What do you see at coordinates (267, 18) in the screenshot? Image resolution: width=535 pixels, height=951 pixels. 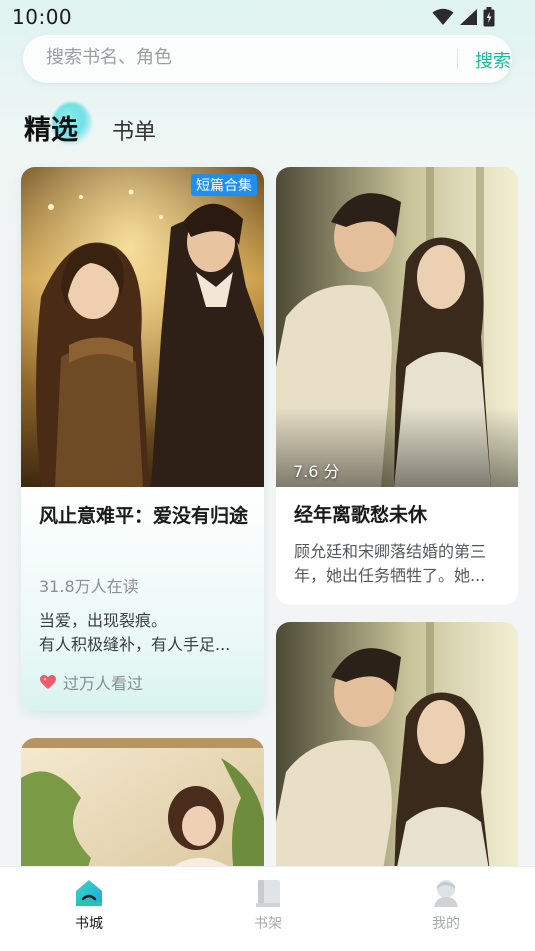 I see `status-bar: 10:00` at bounding box center [267, 18].